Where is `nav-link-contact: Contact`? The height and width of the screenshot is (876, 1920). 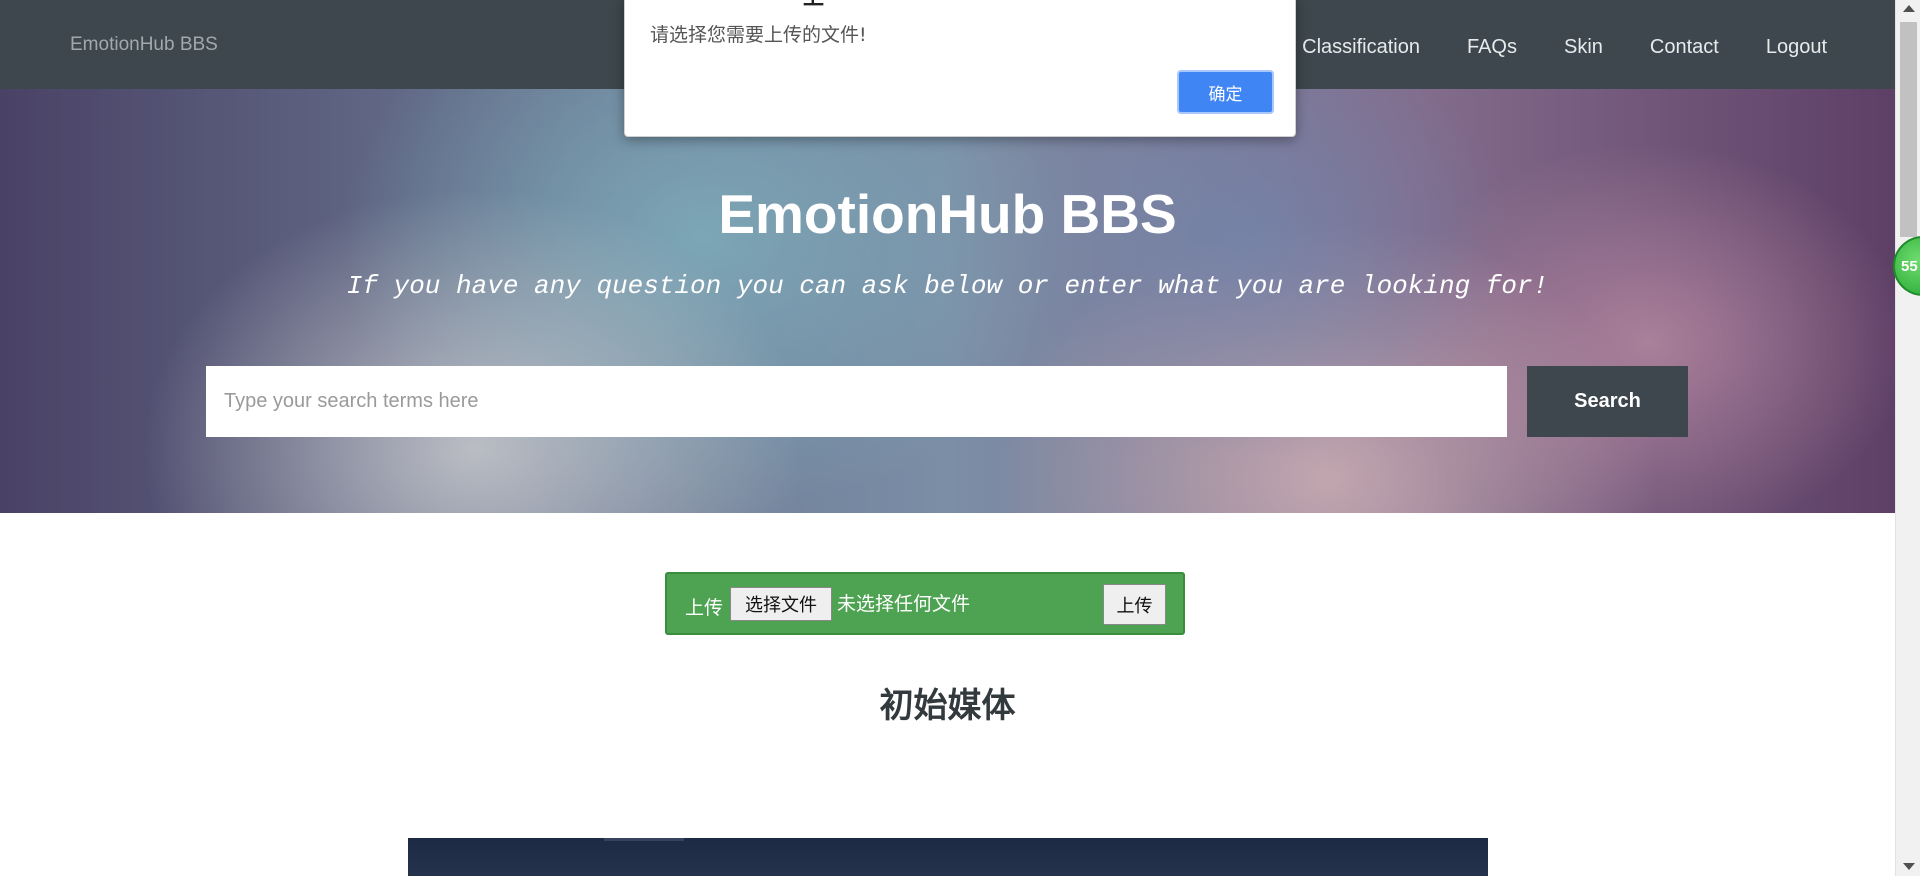
nav-link-contact: Contact is located at coordinates (1684, 47).